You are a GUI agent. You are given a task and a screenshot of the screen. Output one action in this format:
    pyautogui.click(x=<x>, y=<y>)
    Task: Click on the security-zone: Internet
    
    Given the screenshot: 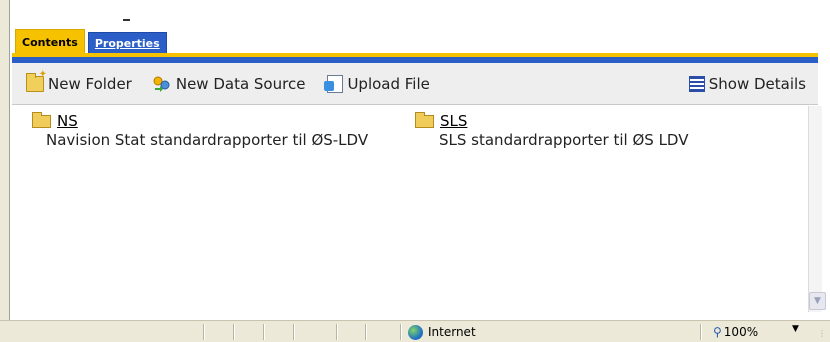 What is the action you would take?
    pyautogui.click(x=442, y=332)
    